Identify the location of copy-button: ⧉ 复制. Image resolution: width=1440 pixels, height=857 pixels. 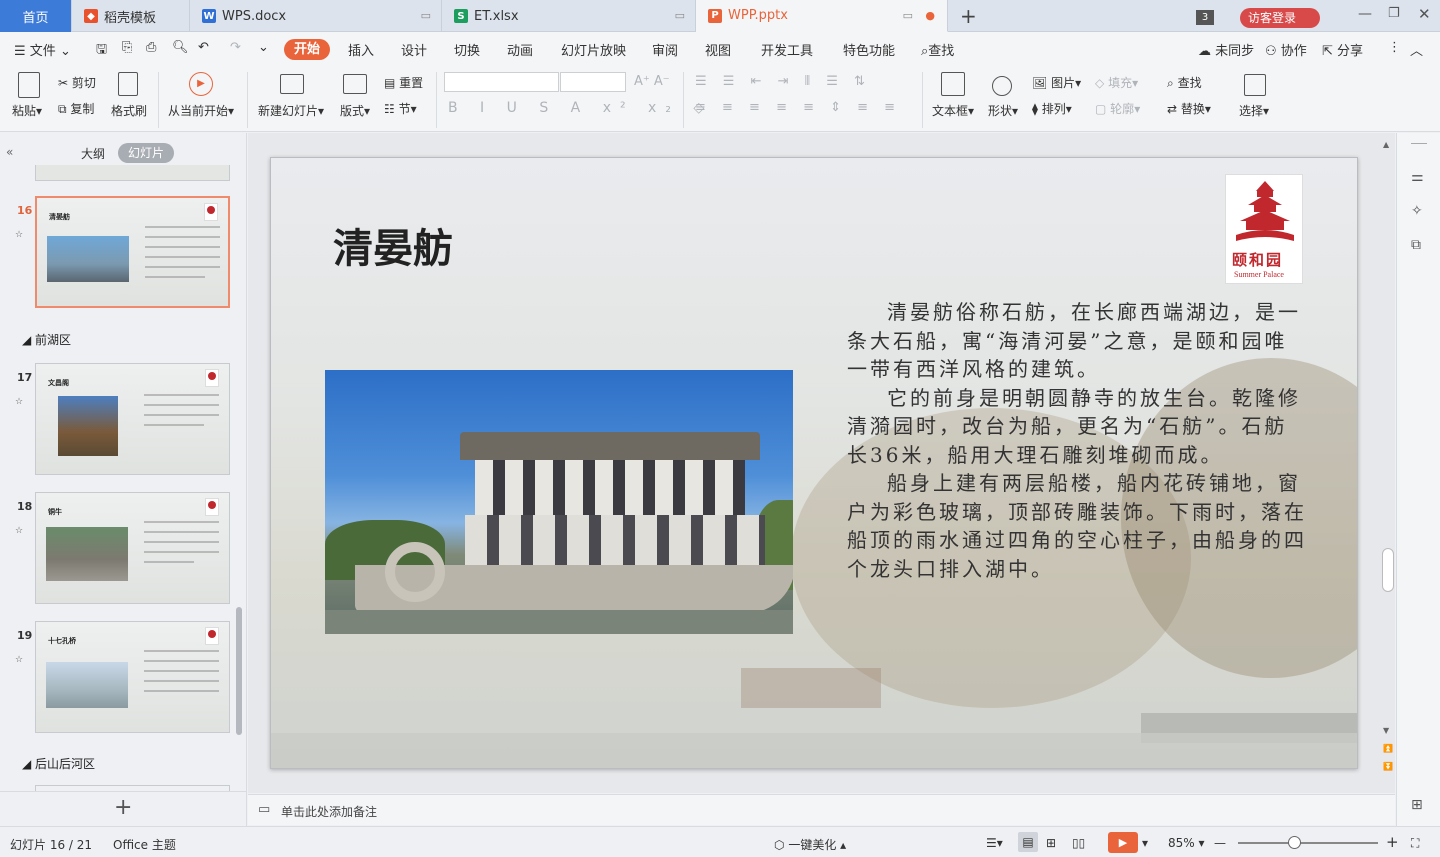
(76, 108).